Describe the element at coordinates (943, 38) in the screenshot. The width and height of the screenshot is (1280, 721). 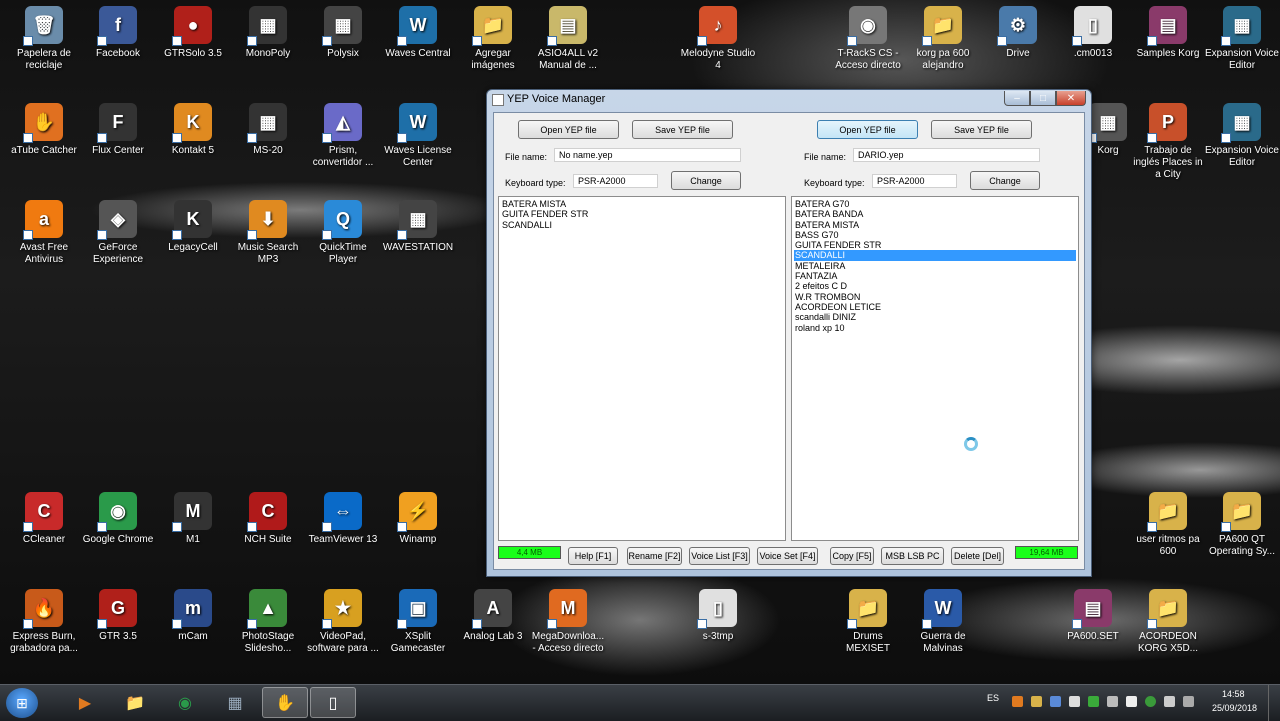
I see `desktop-icon: 📁 korg pa 600 alejandro` at that location.